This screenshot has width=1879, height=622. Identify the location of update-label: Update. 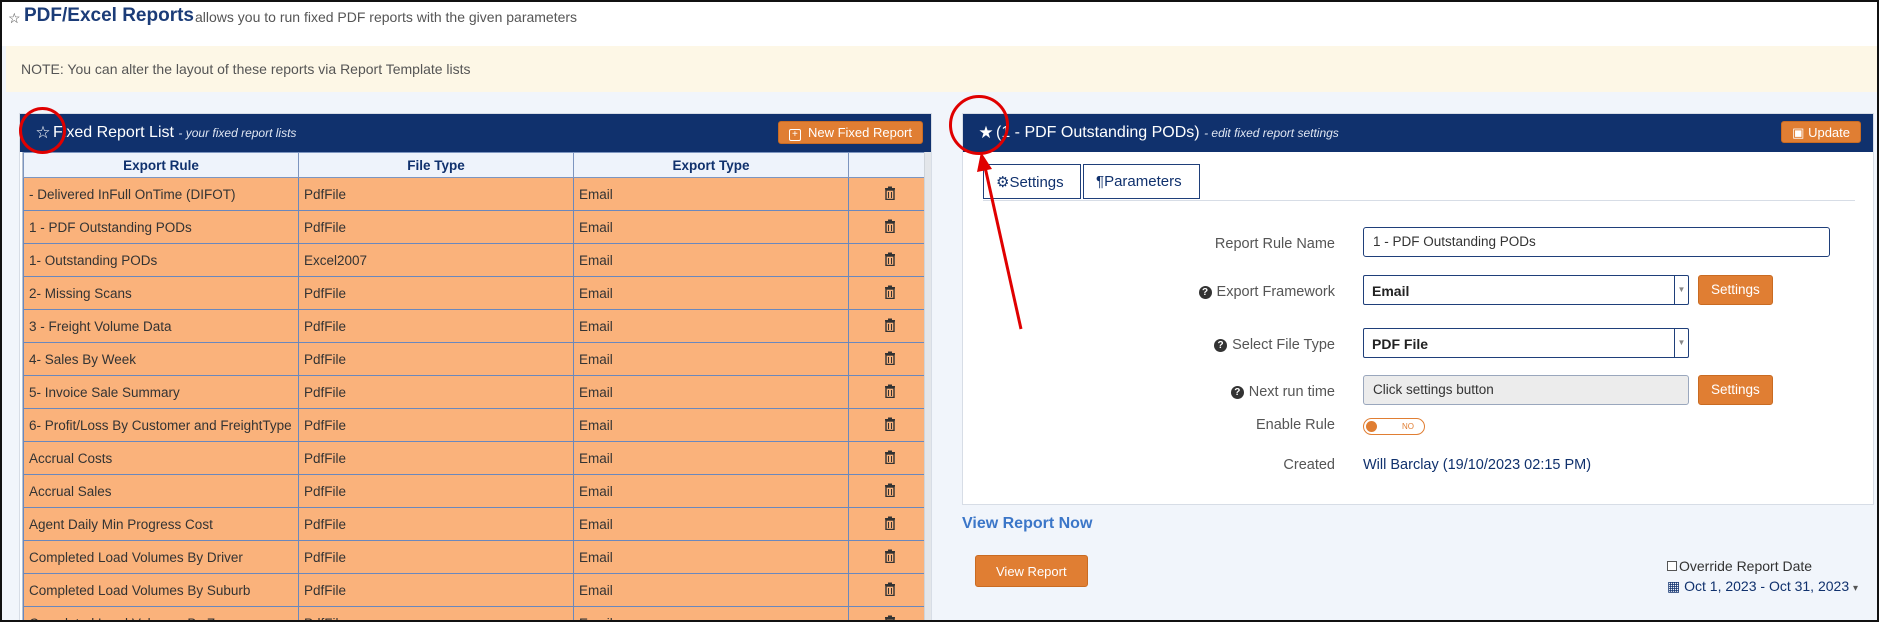
(1829, 132).